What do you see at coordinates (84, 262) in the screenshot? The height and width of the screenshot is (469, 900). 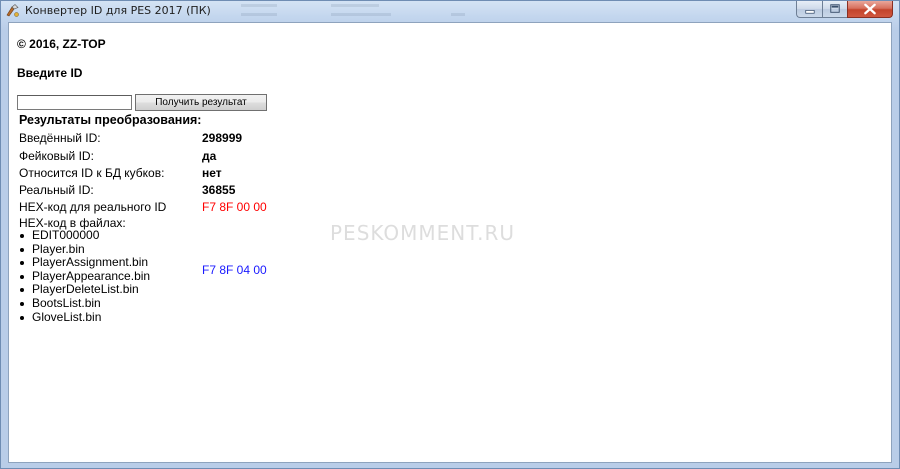 I see `list-item: PlayerAssignment.bin` at bounding box center [84, 262].